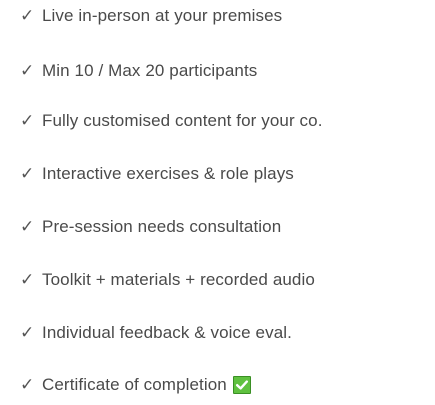  I want to click on feature-item-toolkit: ✓ Toolkit + materials + recorded audio, so click(167, 280).